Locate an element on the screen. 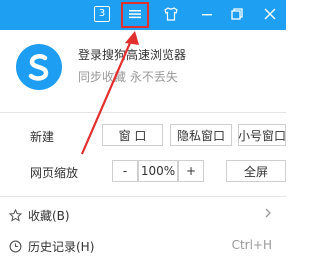 This screenshot has width=320, height=265. zoom-out-button: - is located at coordinates (125, 171).